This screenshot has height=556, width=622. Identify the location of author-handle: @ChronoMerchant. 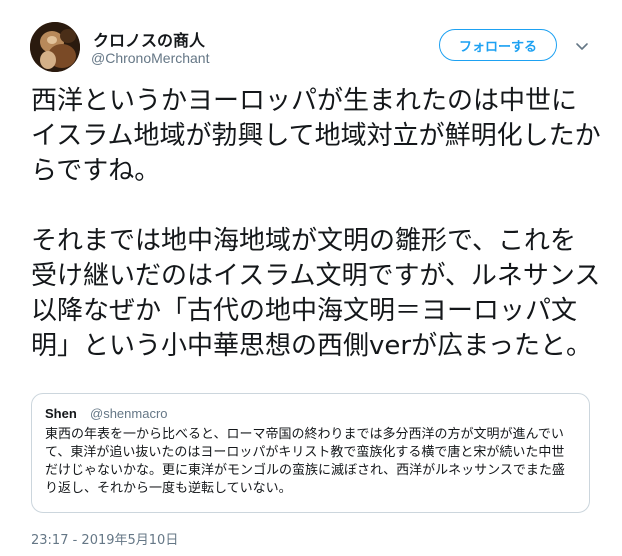
(150, 58).